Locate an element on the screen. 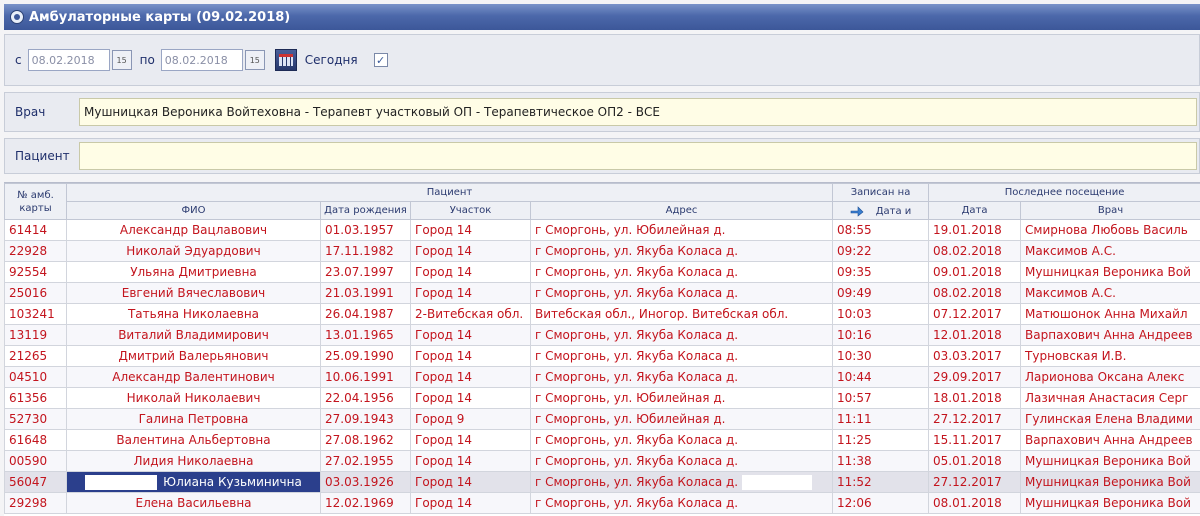  cell-birth-date: 27.09.1943 is located at coordinates (365, 419).